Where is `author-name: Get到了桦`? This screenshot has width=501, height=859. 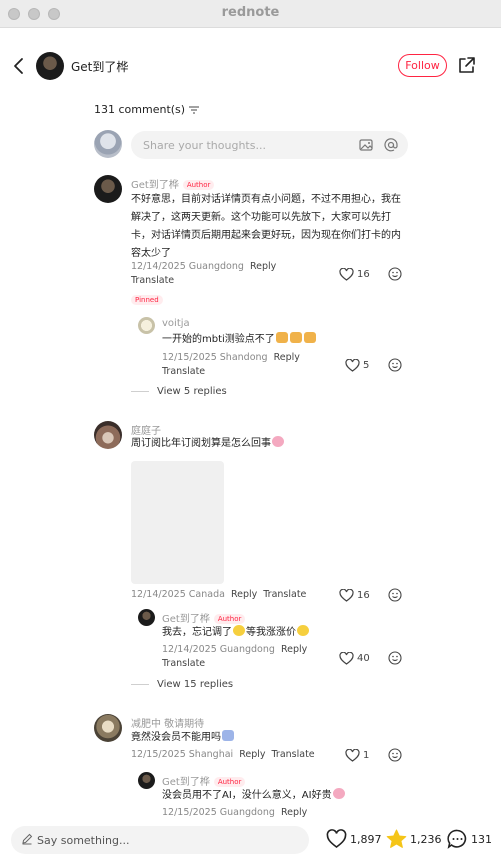
author-name: Get到了桦 is located at coordinates (99, 66).